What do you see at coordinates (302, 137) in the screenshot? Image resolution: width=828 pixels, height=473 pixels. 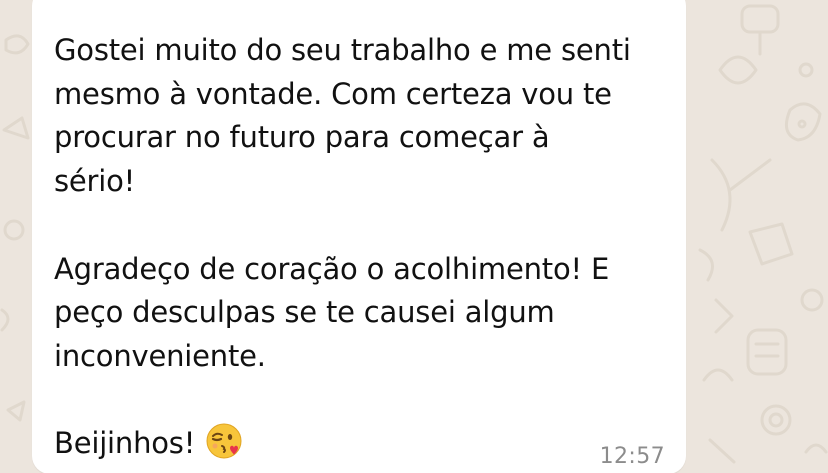 I see `message-line: procurar no futuro para começar à` at bounding box center [302, 137].